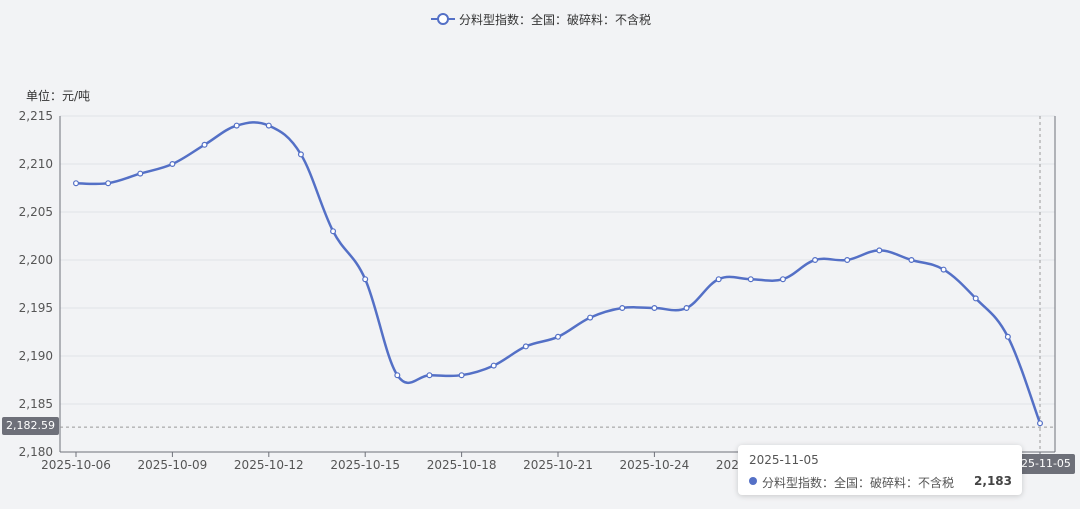  Describe the element at coordinates (655, 465) in the screenshot. I see `x-tick-label: 2025-10-24` at that location.